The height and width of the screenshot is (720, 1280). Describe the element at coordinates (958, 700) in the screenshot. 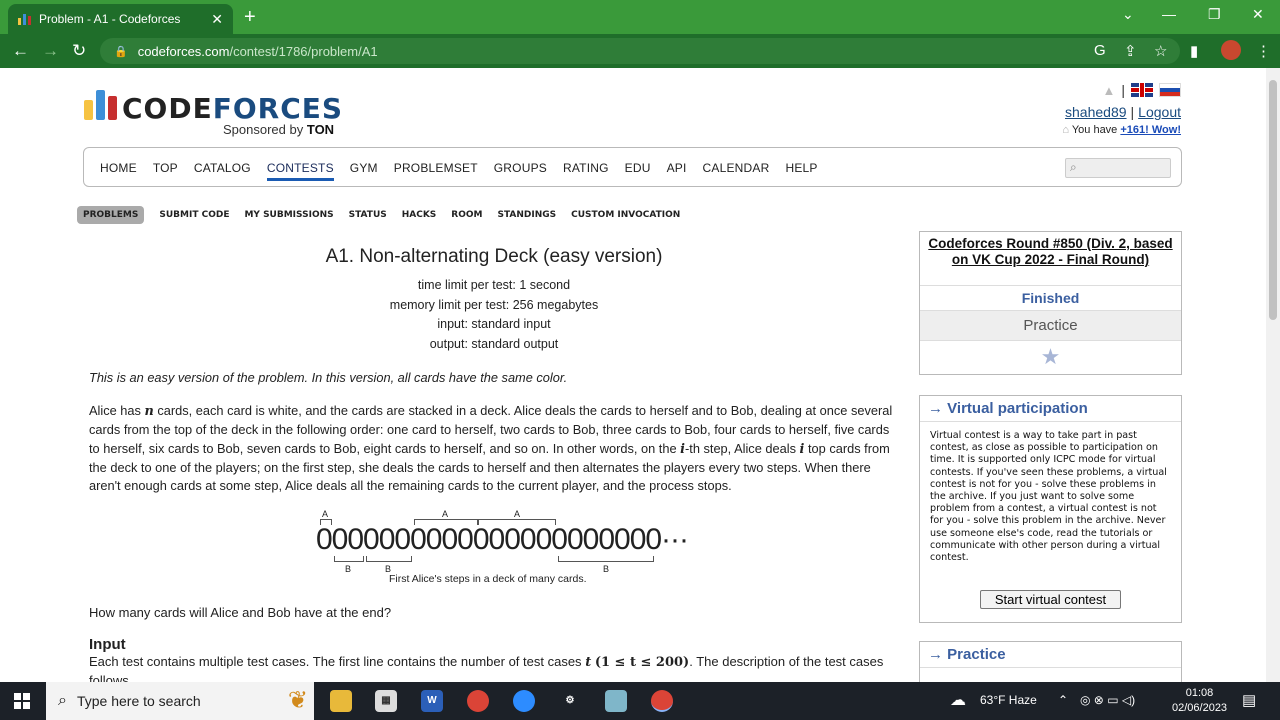

I see `weather-cloud-icon: ☁` at that location.